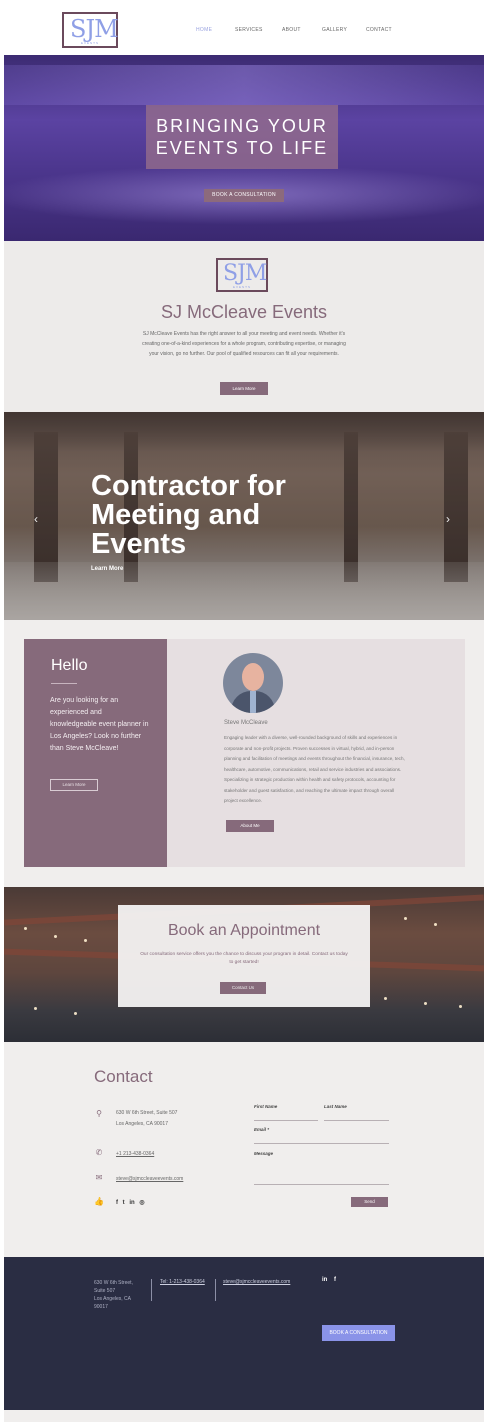 This screenshot has width=484, height=1422. I want to click on footer-address-line1: 630 W 6th Street,, so click(113, 1283).